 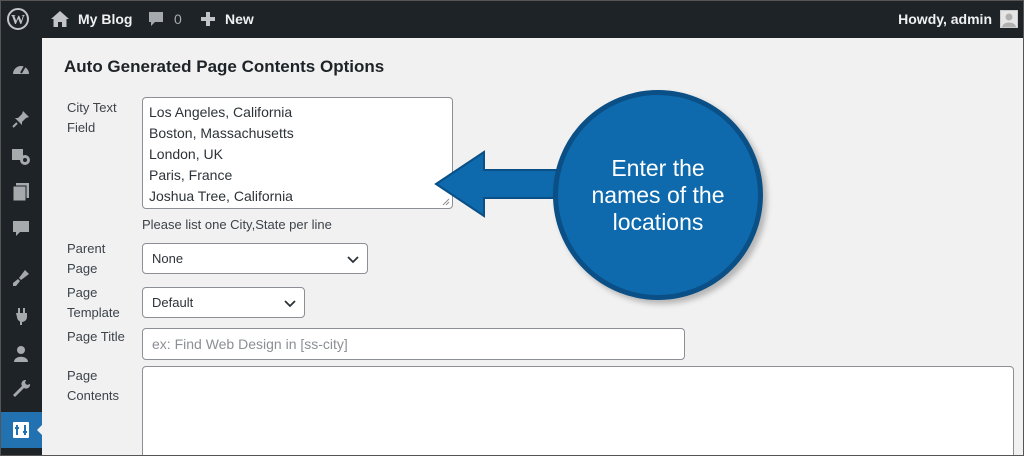 What do you see at coordinates (224, 66) in the screenshot?
I see `page-heading: Auto Generated Page Contents Options` at bounding box center [224, 66].